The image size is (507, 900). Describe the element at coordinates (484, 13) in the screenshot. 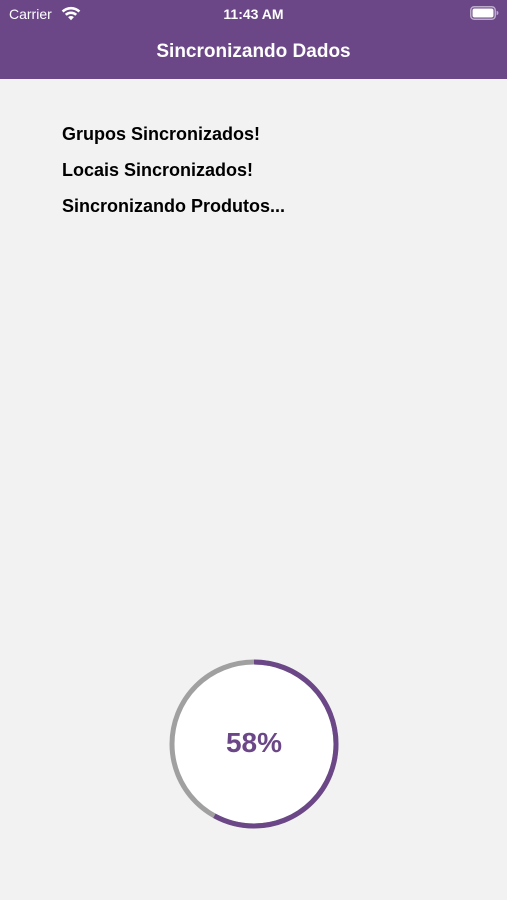

I see `battery-icon` at that location.